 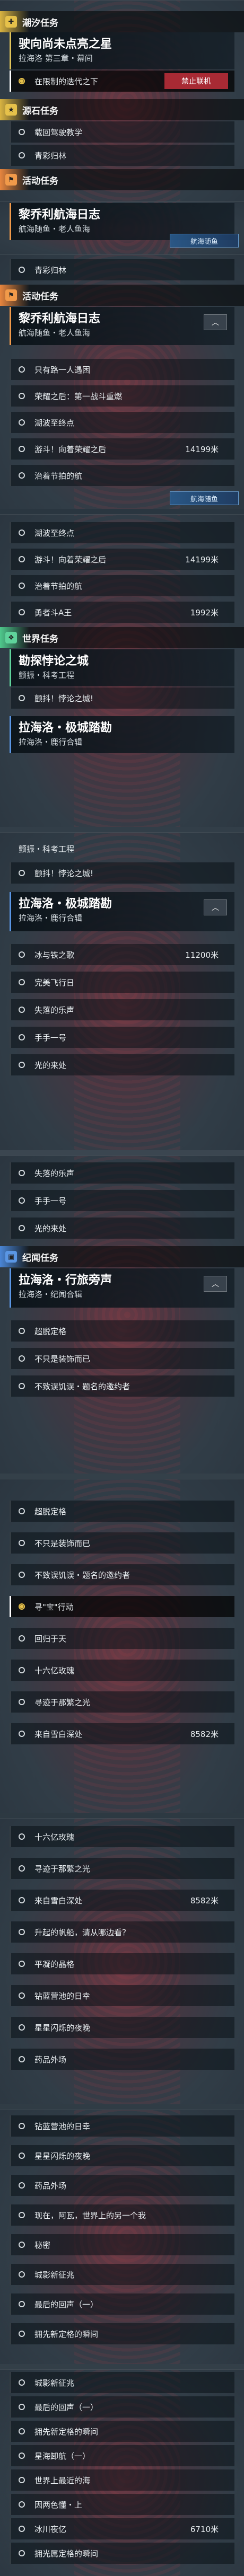 I want to click on record-quest-subtitle: 拉海洛・纪闻合辑, so click(x=51, y=1294).